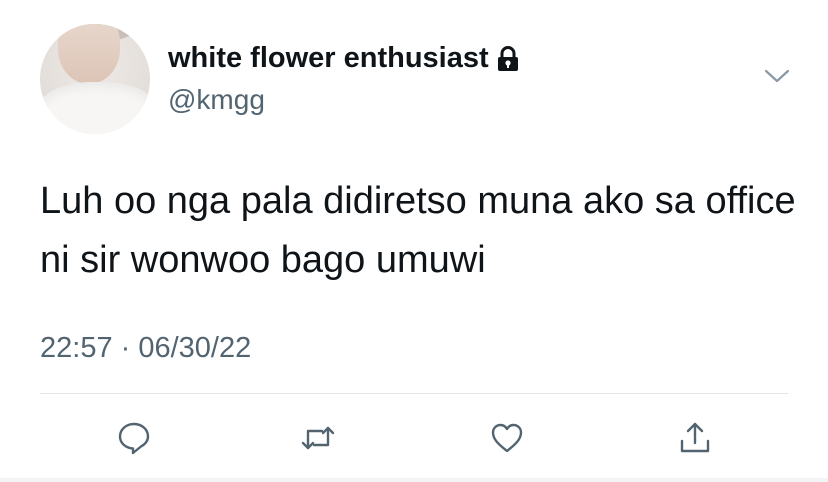 The image size is (828, 482). What do you see at coordinates (328, 58) in the screenshot?
I see `display-name-text: white flower enthusiast` at bounding box center [328, 58].